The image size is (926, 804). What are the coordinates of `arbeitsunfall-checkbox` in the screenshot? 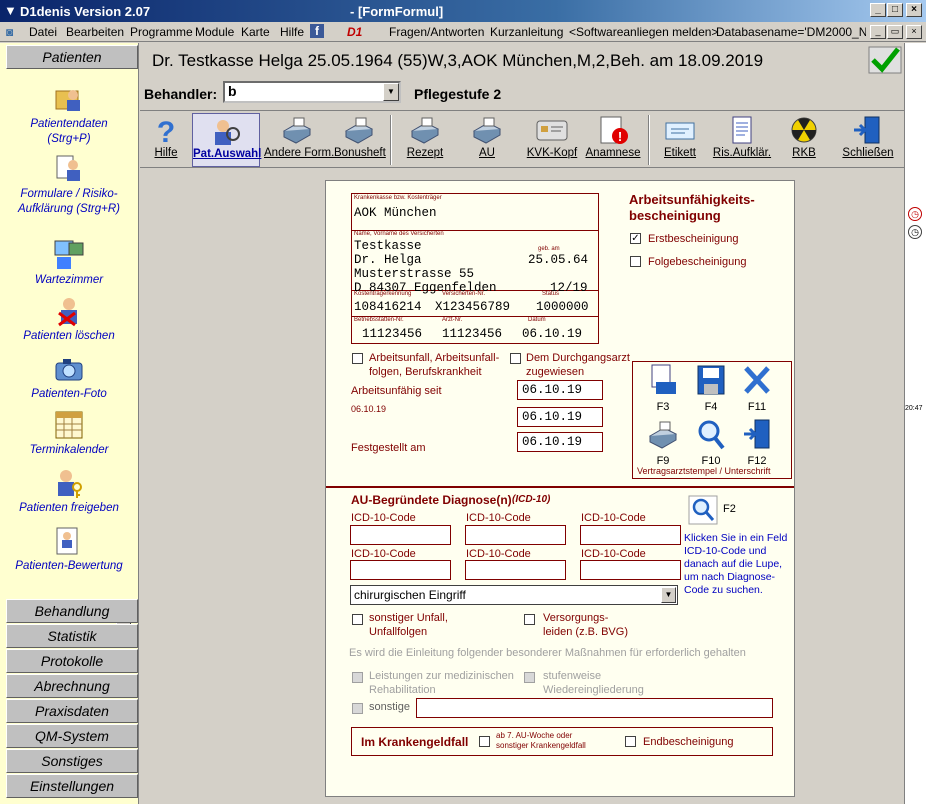 It's located at (357, 358).